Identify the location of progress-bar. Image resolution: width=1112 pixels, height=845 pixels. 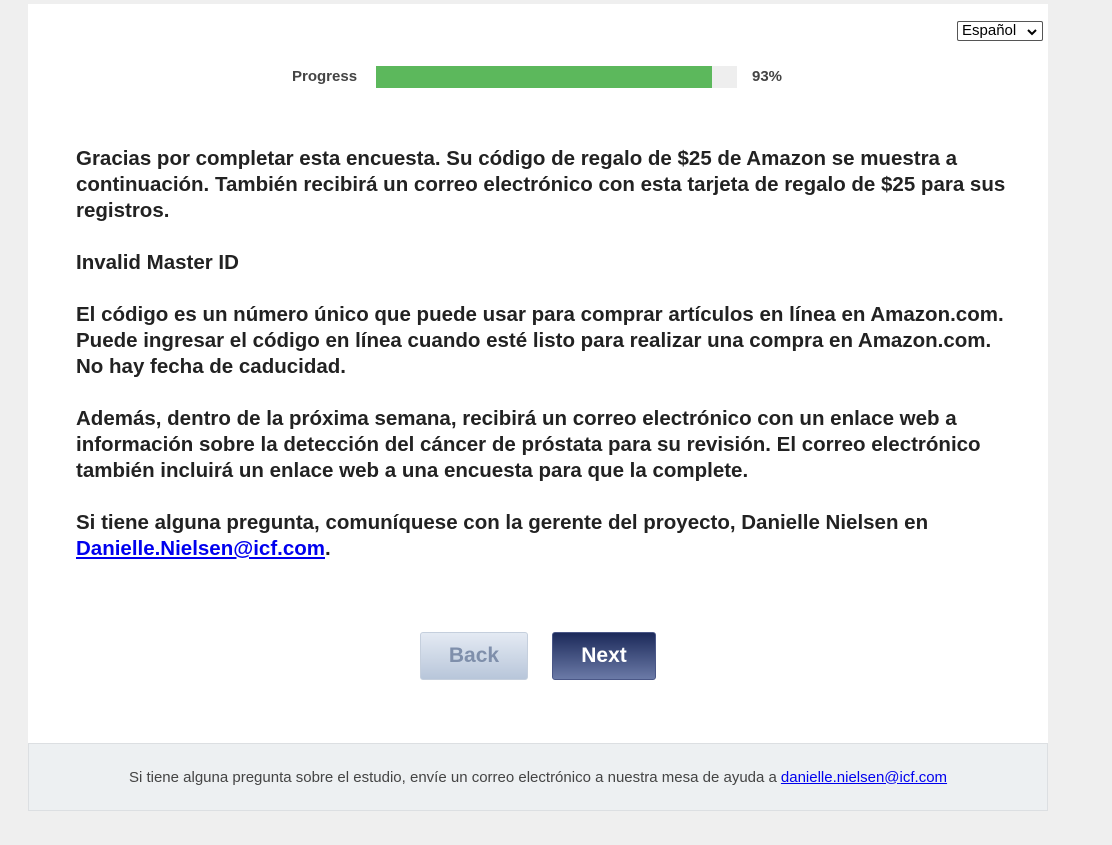
(556, 77).